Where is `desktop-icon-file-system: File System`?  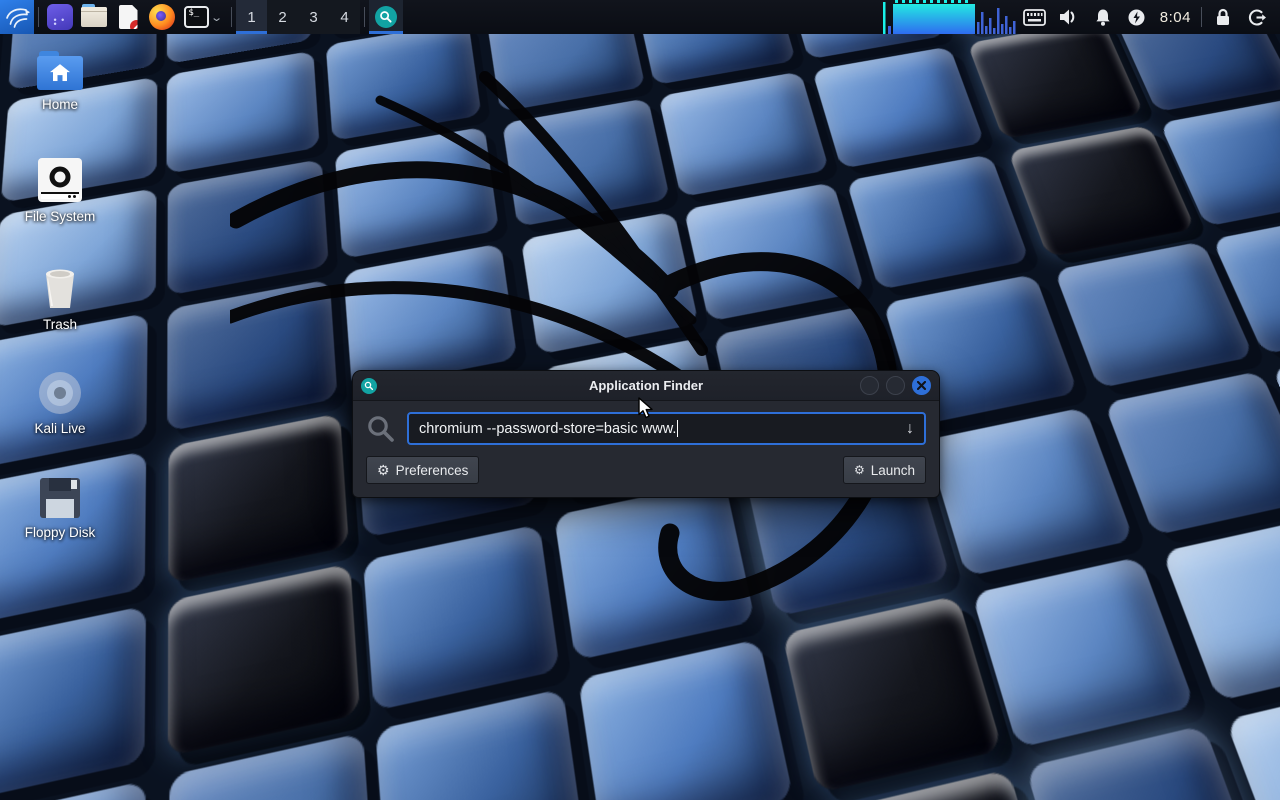
desktop-icon-file-system: File System is located at coordinates (60, 191).